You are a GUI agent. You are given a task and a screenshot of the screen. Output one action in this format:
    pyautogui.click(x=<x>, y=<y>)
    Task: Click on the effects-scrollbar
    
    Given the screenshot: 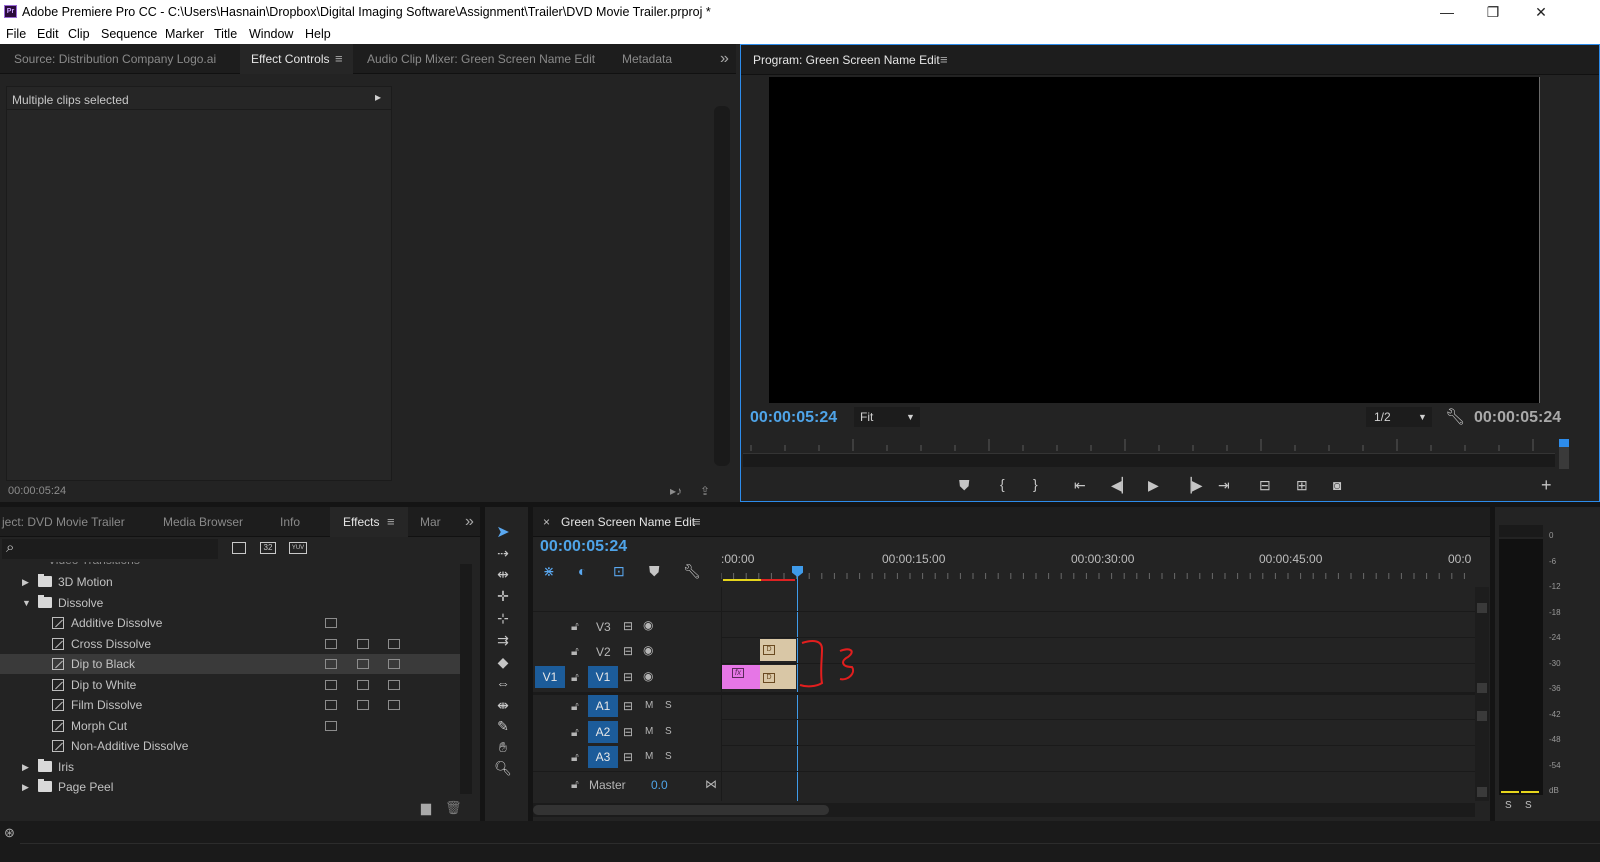 What is the action you would take?
    pyautogui.click(x=466, y=679)
    